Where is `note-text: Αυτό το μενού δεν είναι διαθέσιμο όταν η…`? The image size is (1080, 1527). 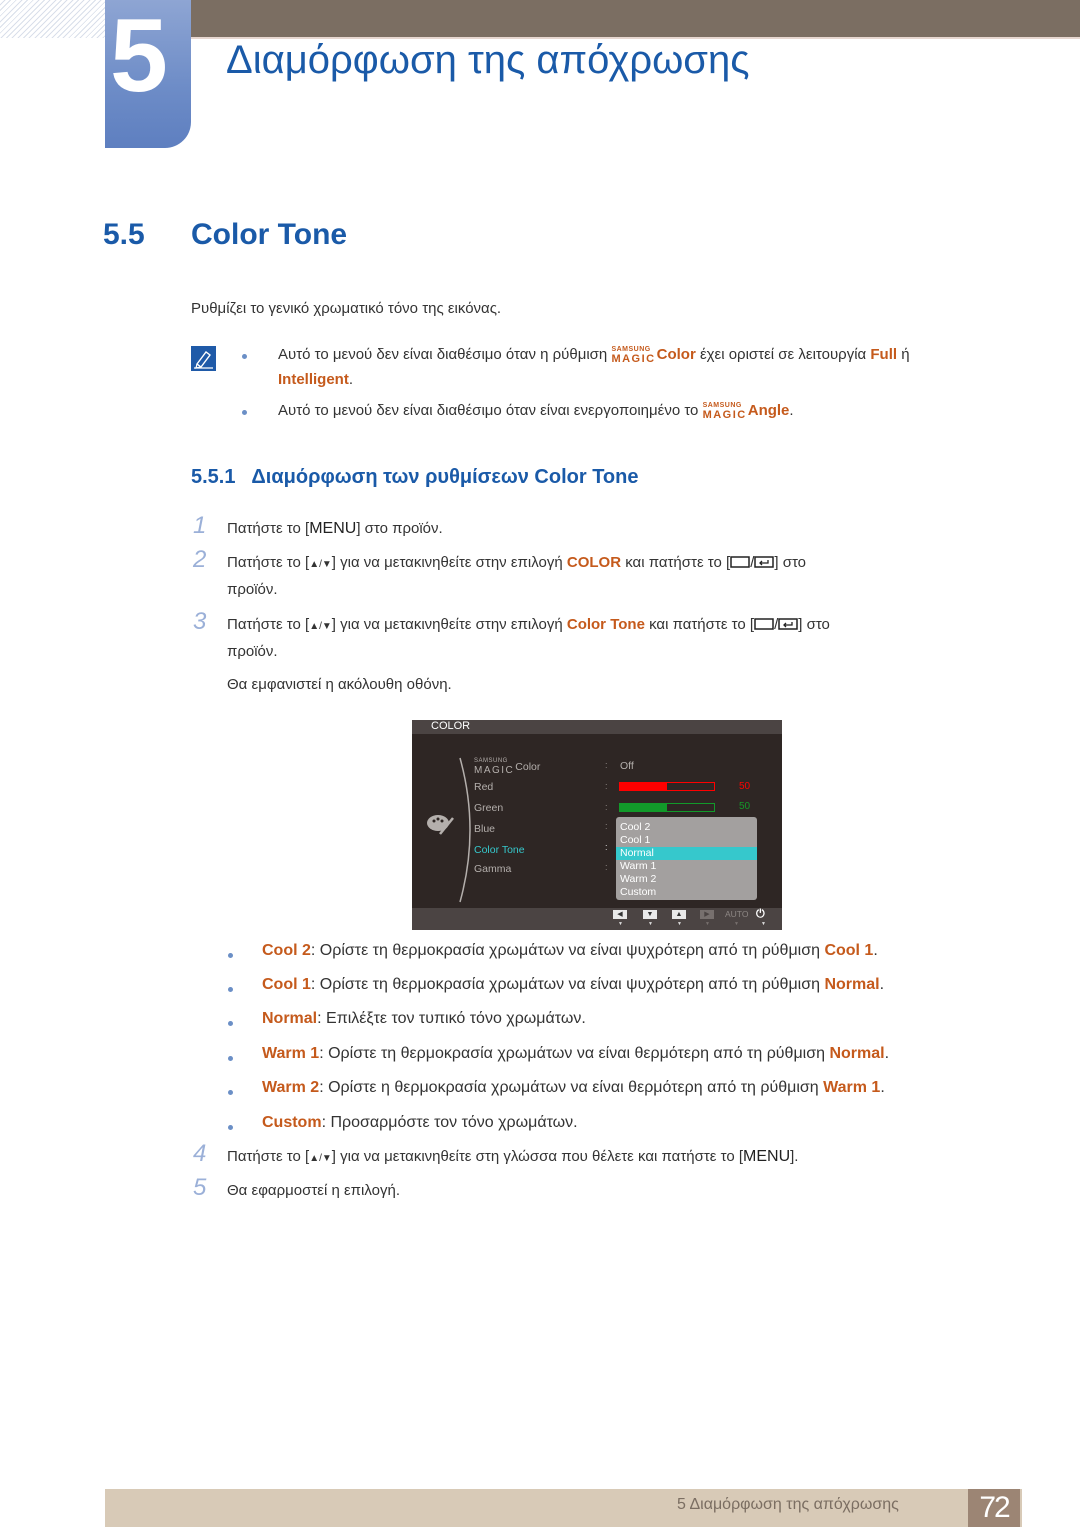 note-text: Αυτό το μενού δεν είναι διαθέσιμο όταν η… is located at coordinates (445, 354).